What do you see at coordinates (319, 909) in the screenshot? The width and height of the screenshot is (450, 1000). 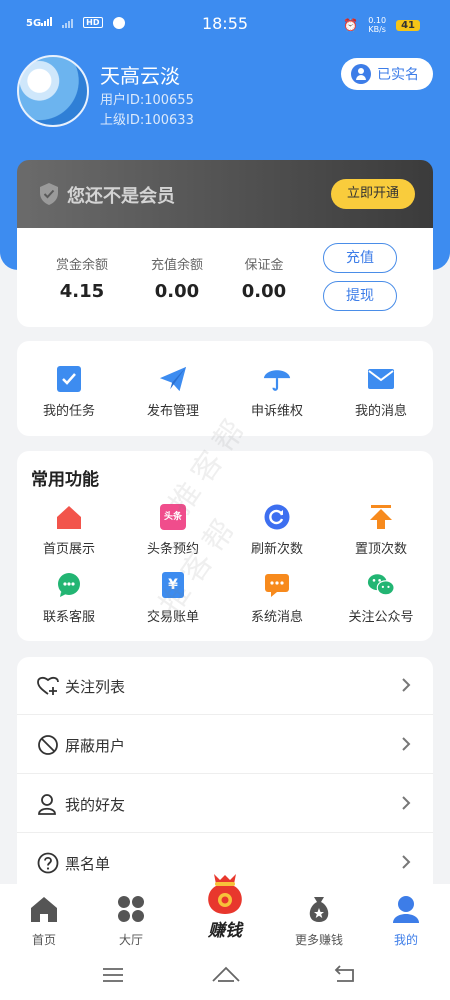 I see `more-money-icon` at bounding box center [319, 909].